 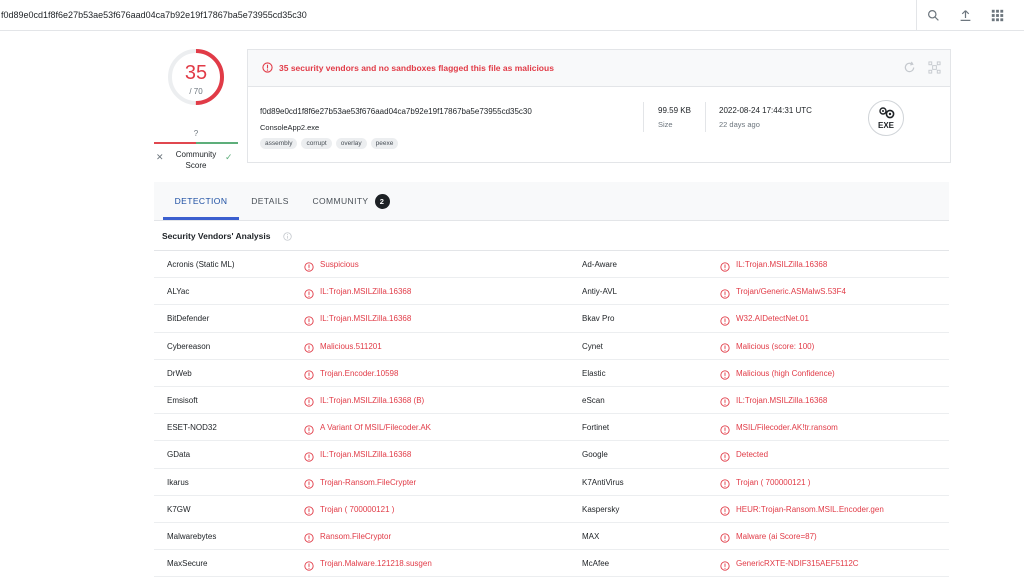 What do you see at coordinates (551, 201) in the screenshot?
I see `report-tabs: DETECTION DETAILS COMMUNITY 2` at bounding box center [551, 201].